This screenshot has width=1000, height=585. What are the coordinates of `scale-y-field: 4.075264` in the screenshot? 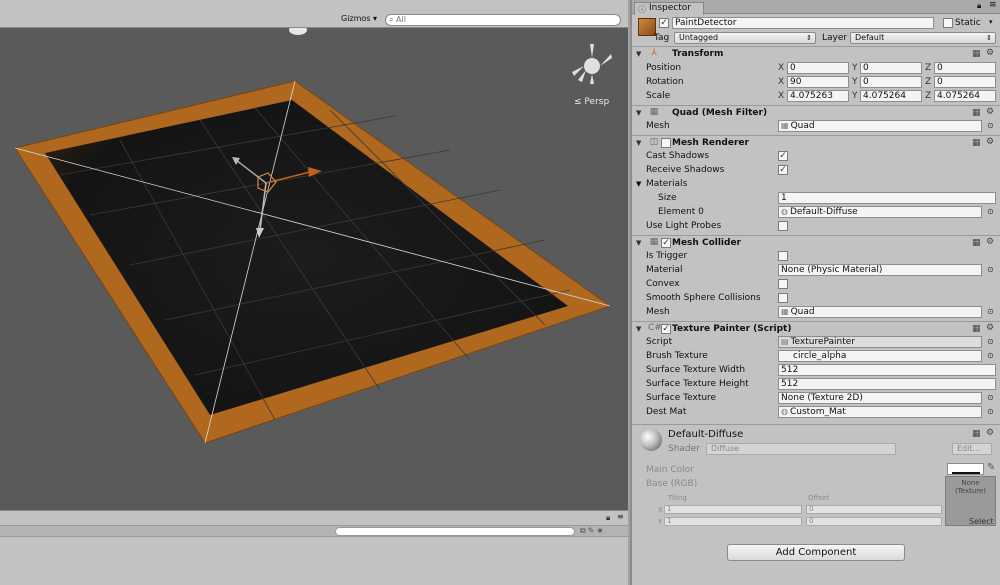 It's located at (891, 96).